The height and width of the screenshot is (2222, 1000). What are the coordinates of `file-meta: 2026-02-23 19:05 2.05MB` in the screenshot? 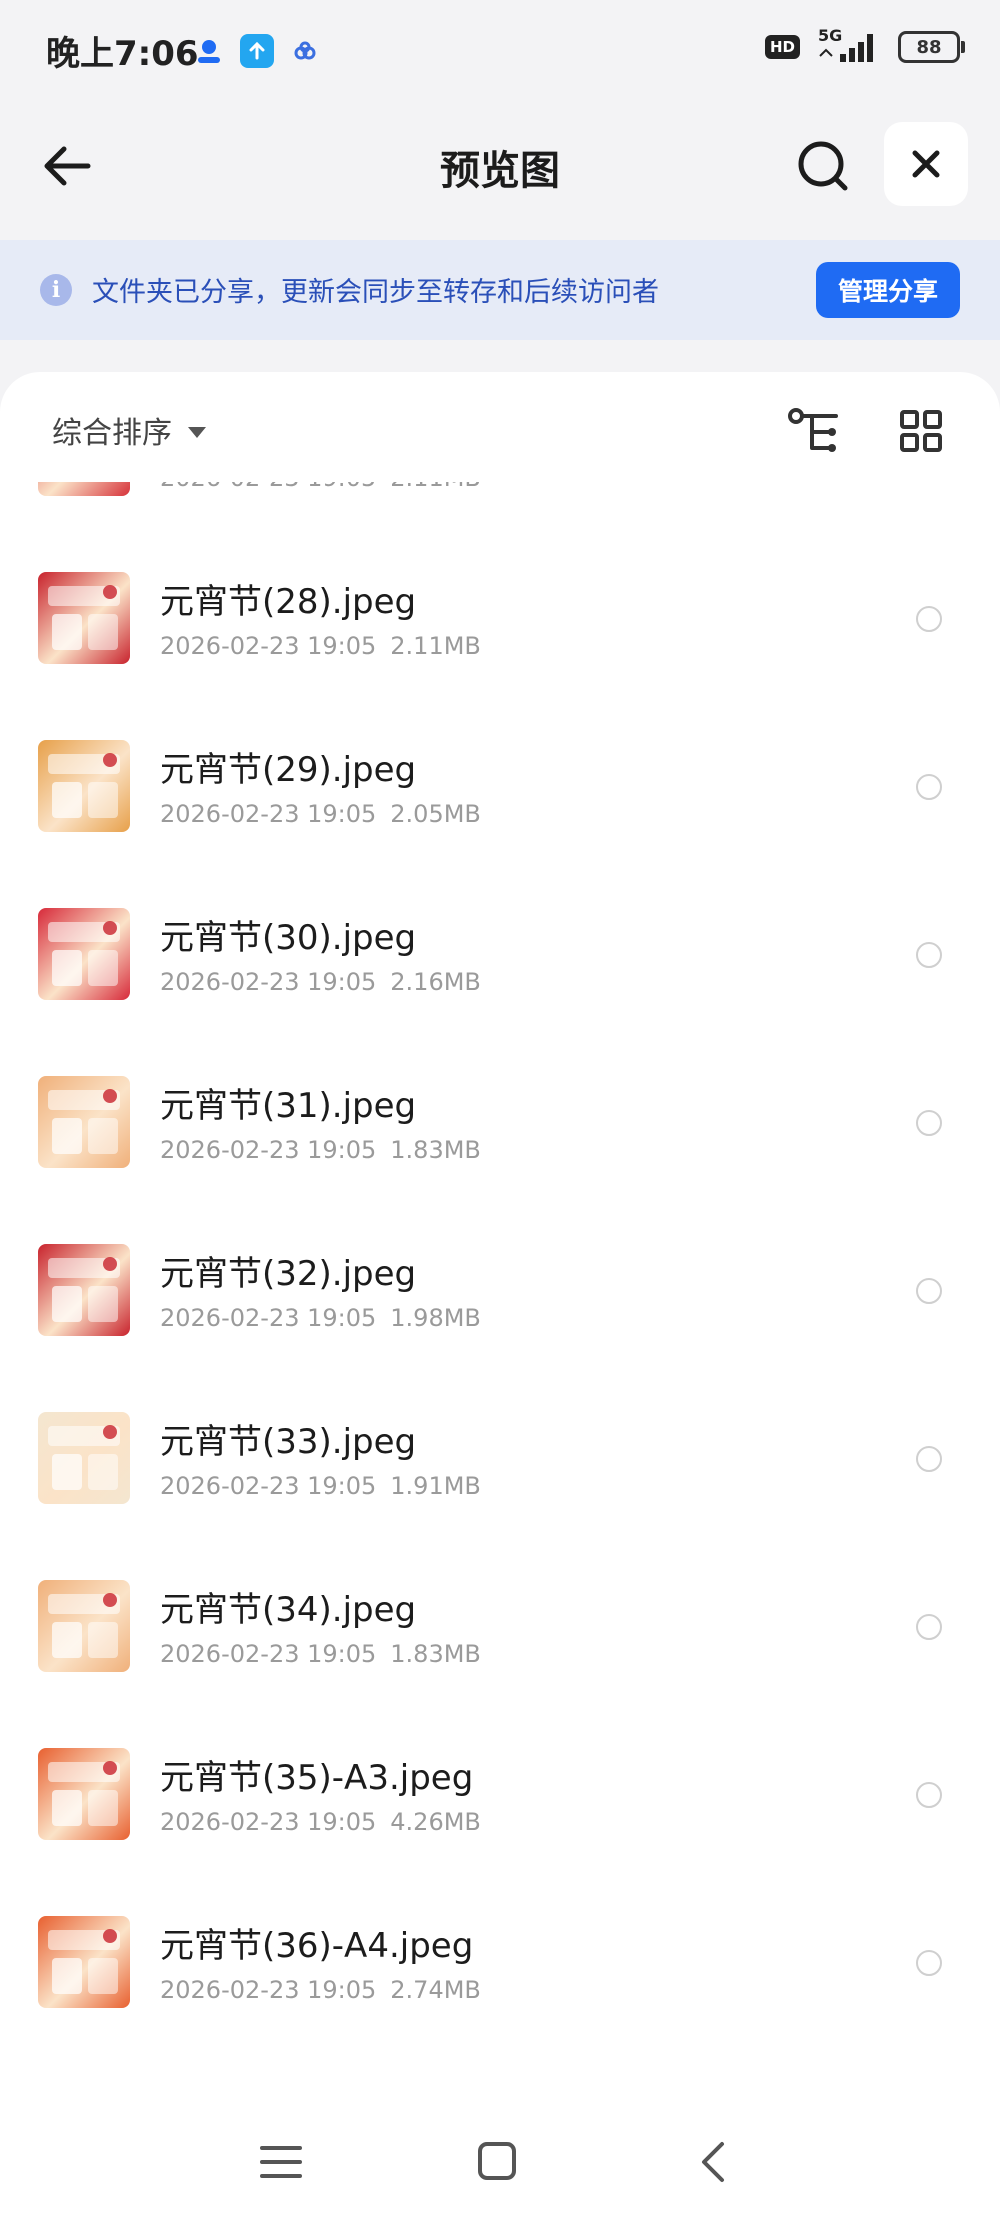 It's located at (320, 814).